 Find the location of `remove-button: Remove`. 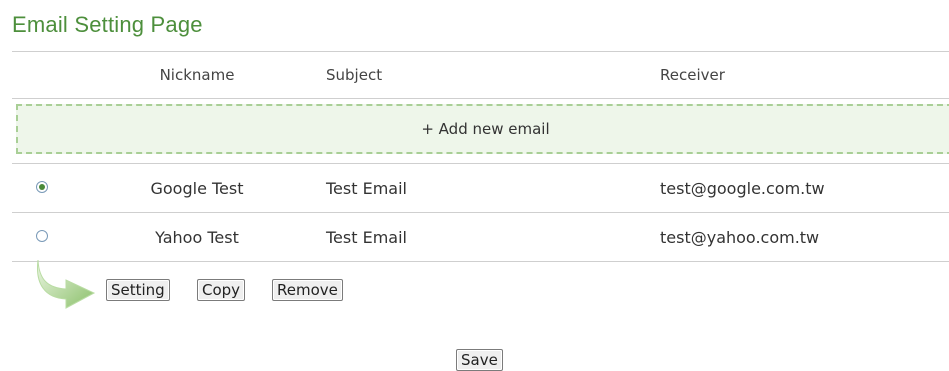

remove-button: Remove is located at coordinates (307, 290).